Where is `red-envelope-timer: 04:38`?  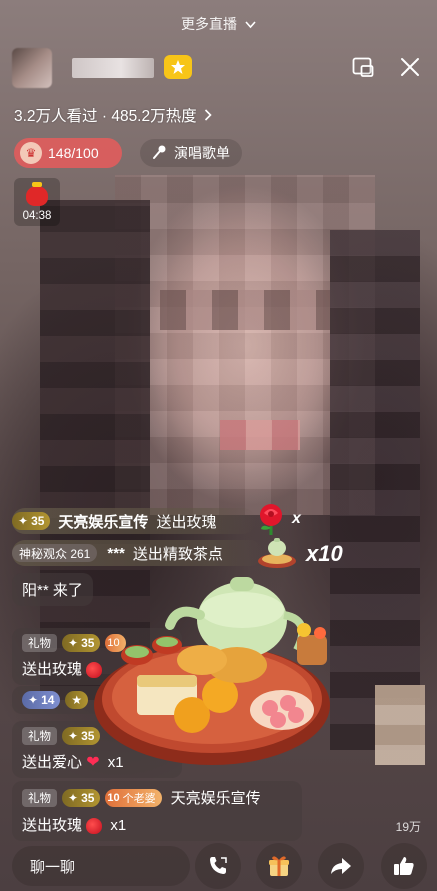 red-envelope-timer: 04:38 is located at coordinates (37, 202).